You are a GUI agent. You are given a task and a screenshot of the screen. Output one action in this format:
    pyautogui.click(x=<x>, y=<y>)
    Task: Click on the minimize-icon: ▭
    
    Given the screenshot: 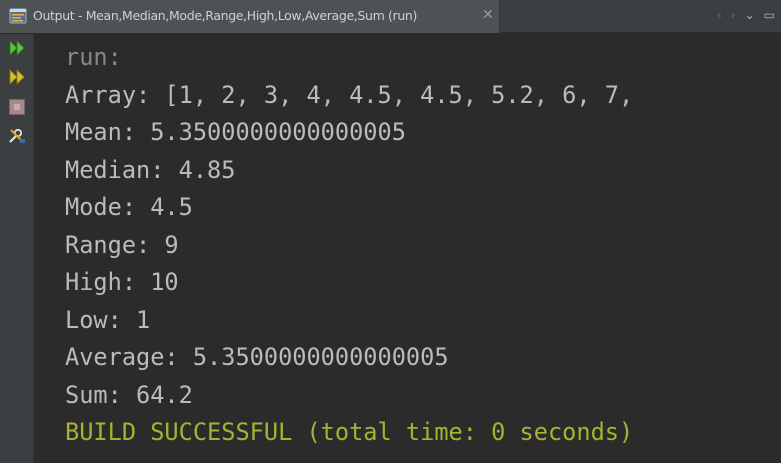 What is the action you would take?
    pyautogui.click(x=769, y=15)
    